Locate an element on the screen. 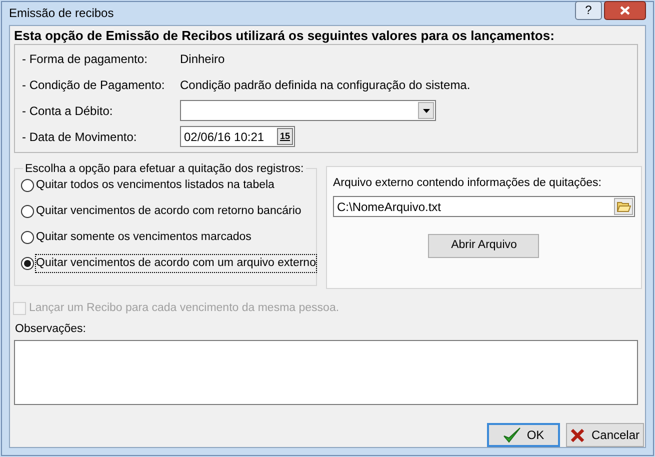  close-button is located at coordinates (625, 10).